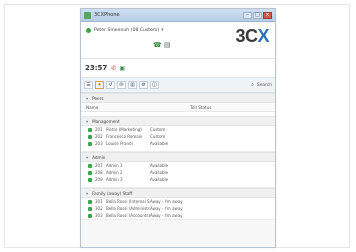 The width and height of the screenshot is (356, 252). I want to click on settings-tab-button: ⚙, so click(143, 85).